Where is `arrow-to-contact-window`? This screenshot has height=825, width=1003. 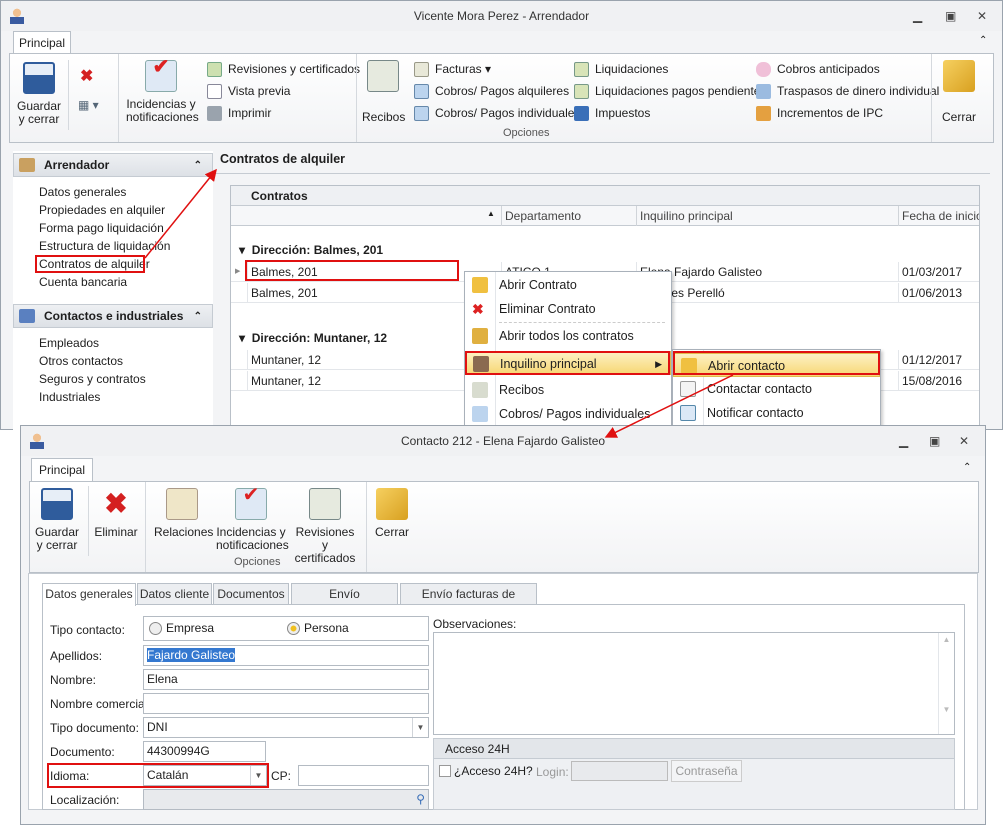 arrow-to-contact-window is located at coordinates (669, 406).